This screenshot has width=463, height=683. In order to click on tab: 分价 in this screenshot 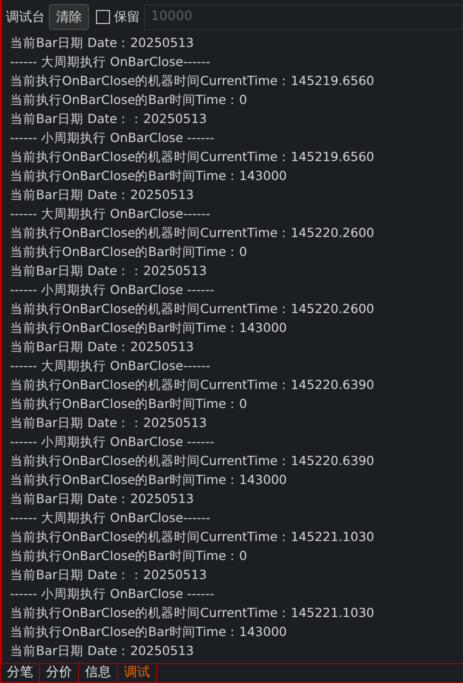, I will do `click(59, 673)`.